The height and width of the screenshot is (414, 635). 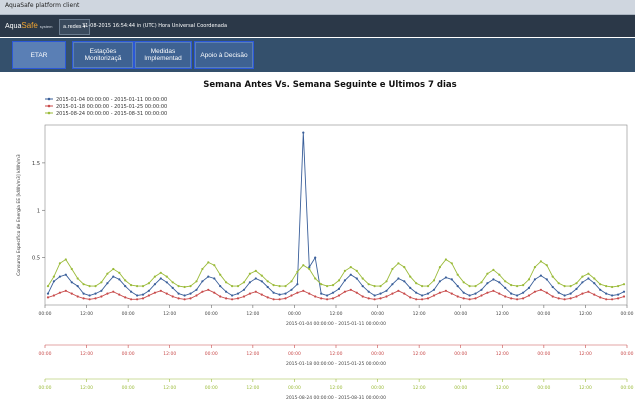 I want to click on menu-apoio-decisao-button: Apoio à Decisão, so click(x=224, y=55).